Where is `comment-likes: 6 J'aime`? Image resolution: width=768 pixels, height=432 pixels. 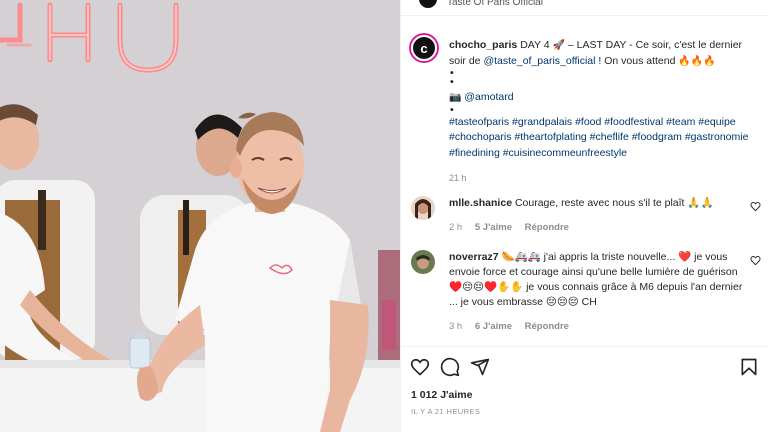 comment-likes: 6 J'aime is located at coordinates (493, 326).